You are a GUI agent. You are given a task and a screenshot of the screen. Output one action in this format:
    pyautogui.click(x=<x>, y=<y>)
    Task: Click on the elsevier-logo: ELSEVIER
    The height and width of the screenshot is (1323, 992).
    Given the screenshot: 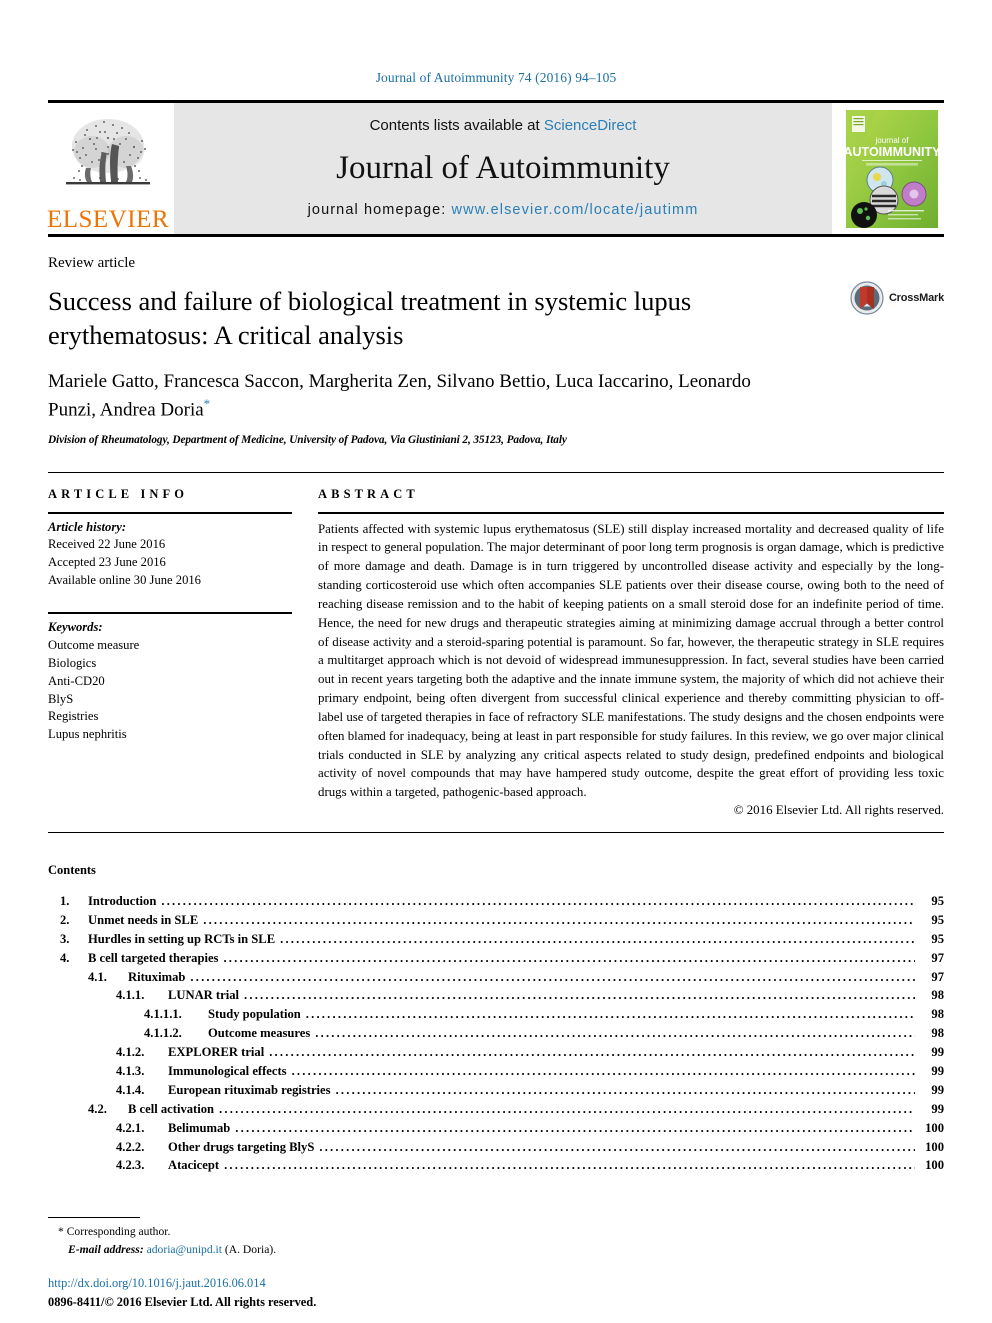 What is the action you would take?
    pyautogui.click(x=108, y=168)
    